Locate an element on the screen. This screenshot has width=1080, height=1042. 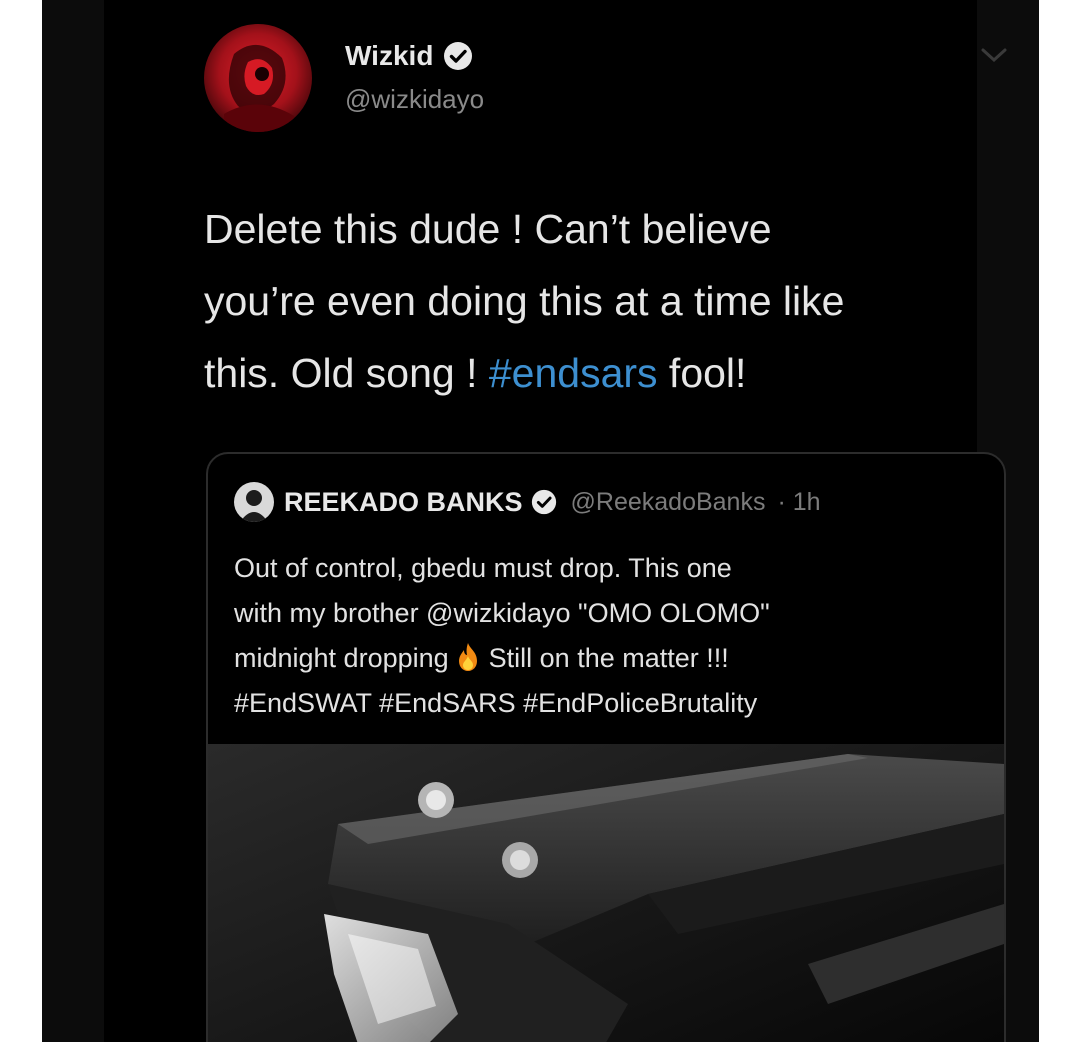
chevron-down-icon is located at coordinates (994, 55).